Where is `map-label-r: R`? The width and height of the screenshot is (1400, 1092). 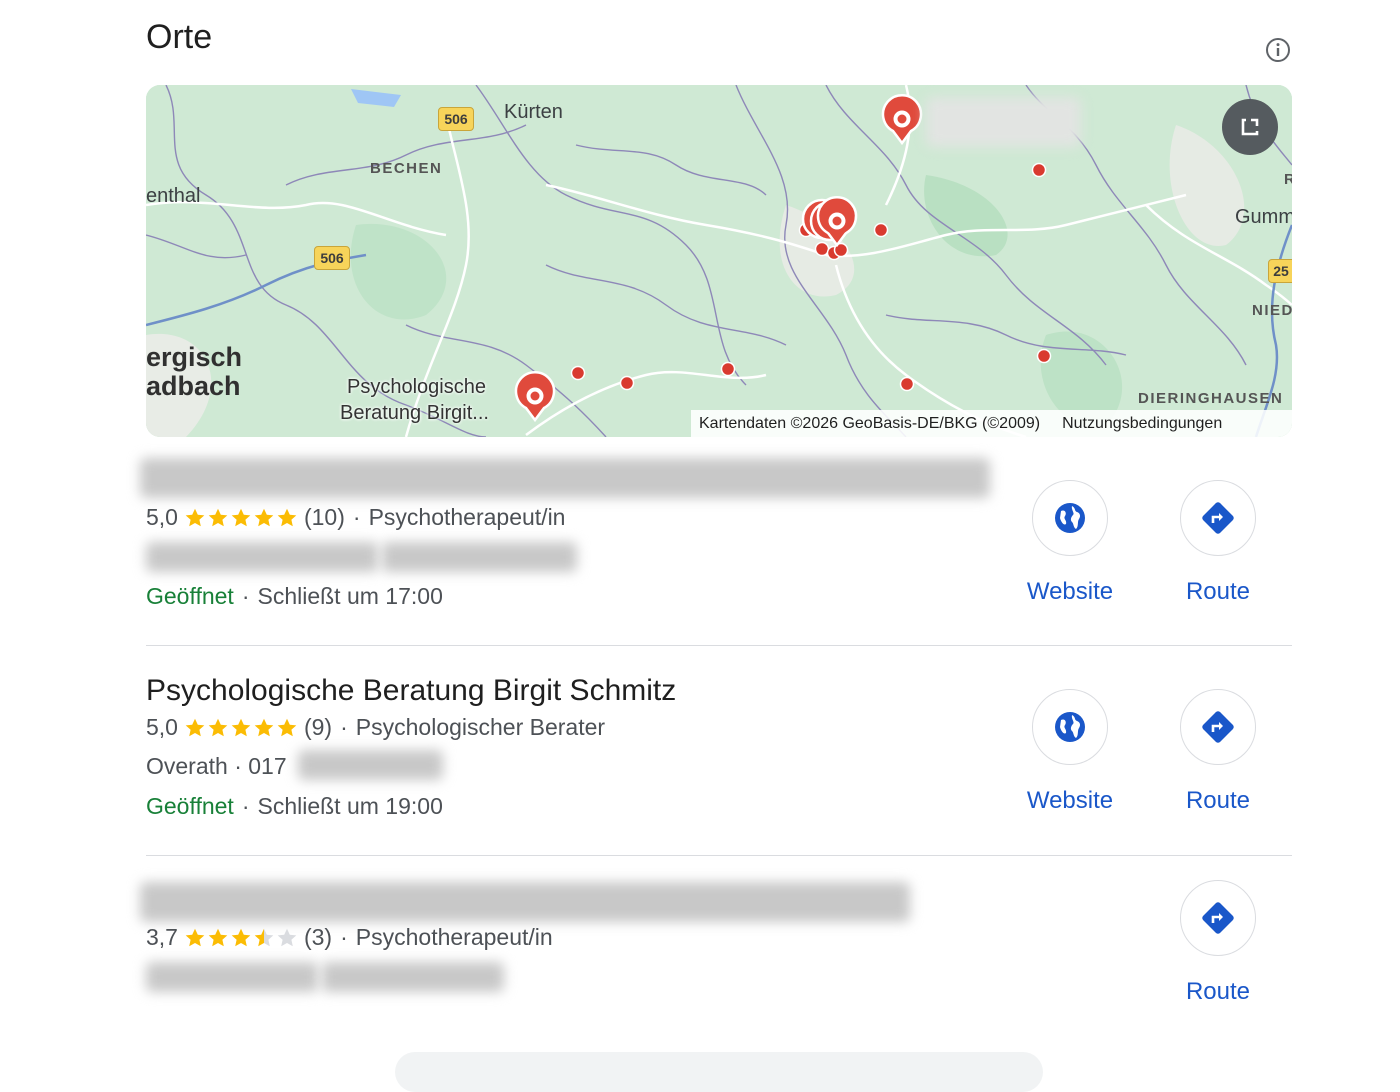 map-label-r: R is located at coordinates (1288, 179).